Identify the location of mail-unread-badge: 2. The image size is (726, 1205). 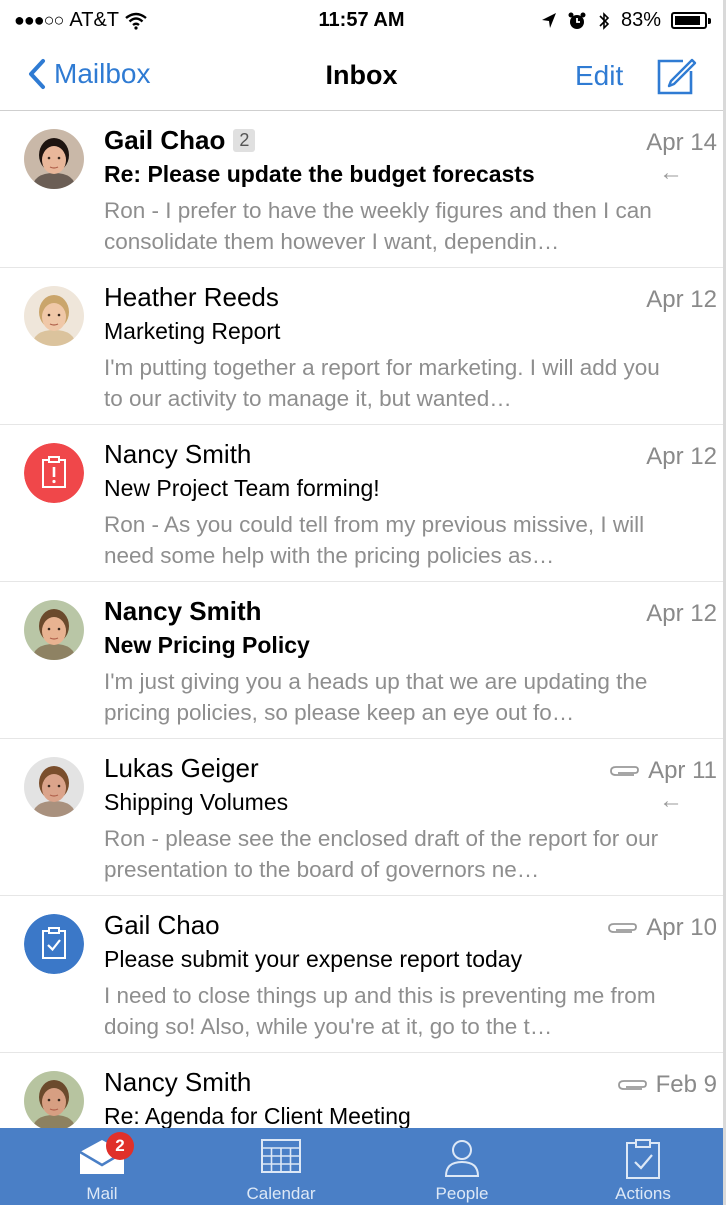
(120, 1146).